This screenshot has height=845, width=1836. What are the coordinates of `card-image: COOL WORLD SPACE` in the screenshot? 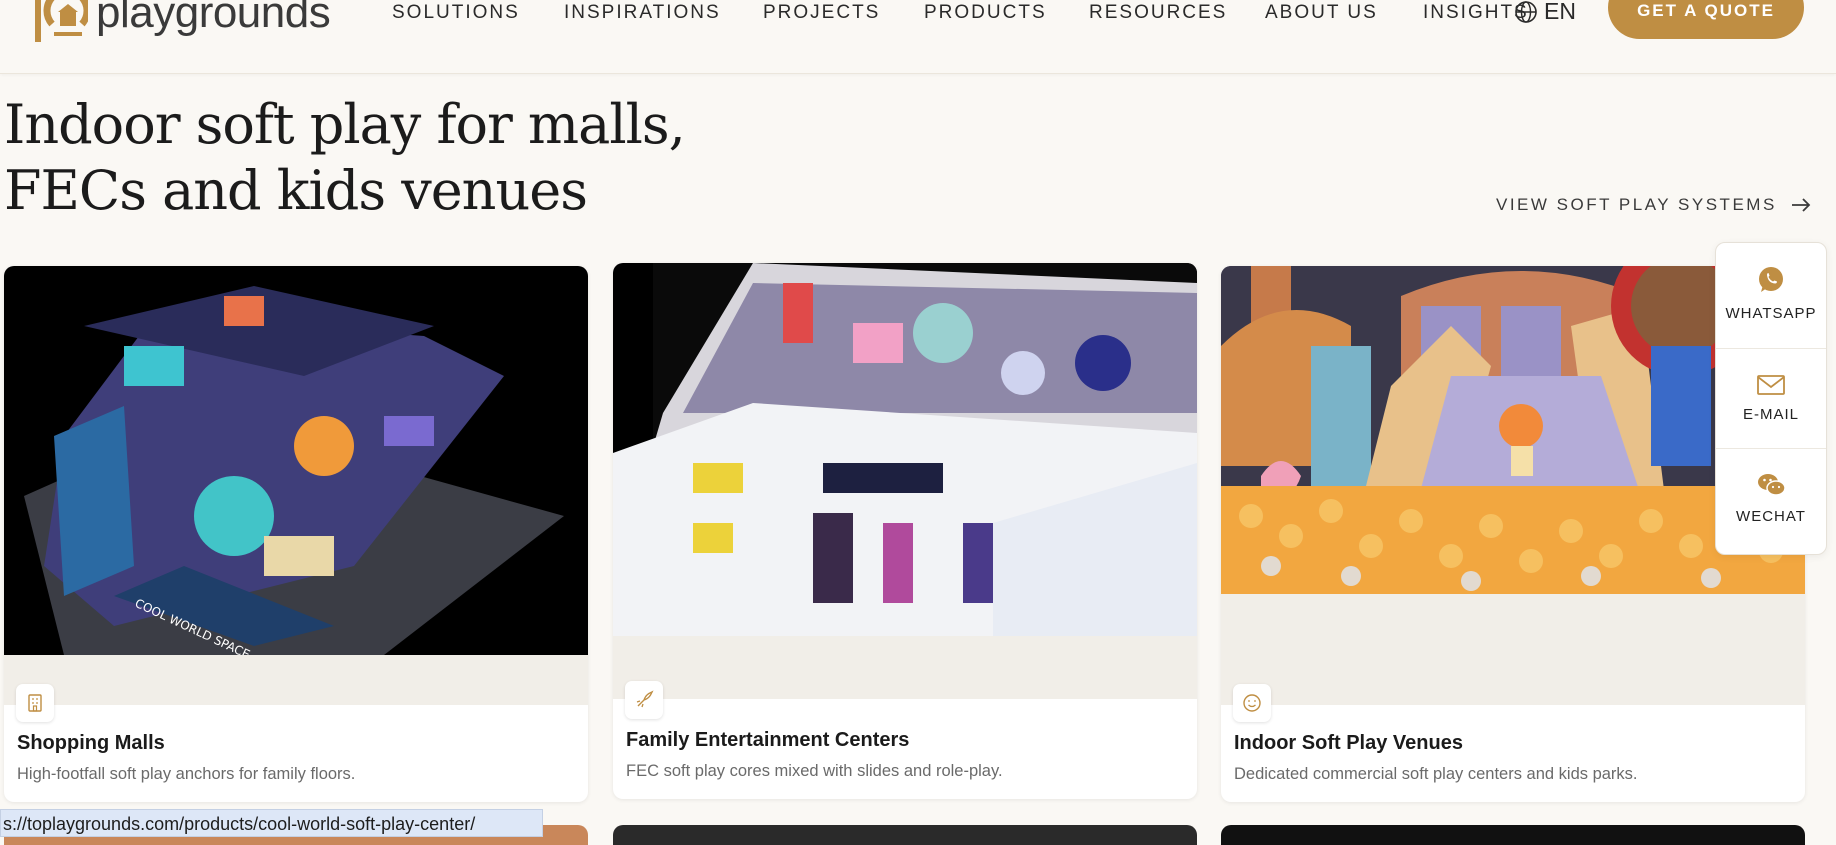 It's located at (296, 464).